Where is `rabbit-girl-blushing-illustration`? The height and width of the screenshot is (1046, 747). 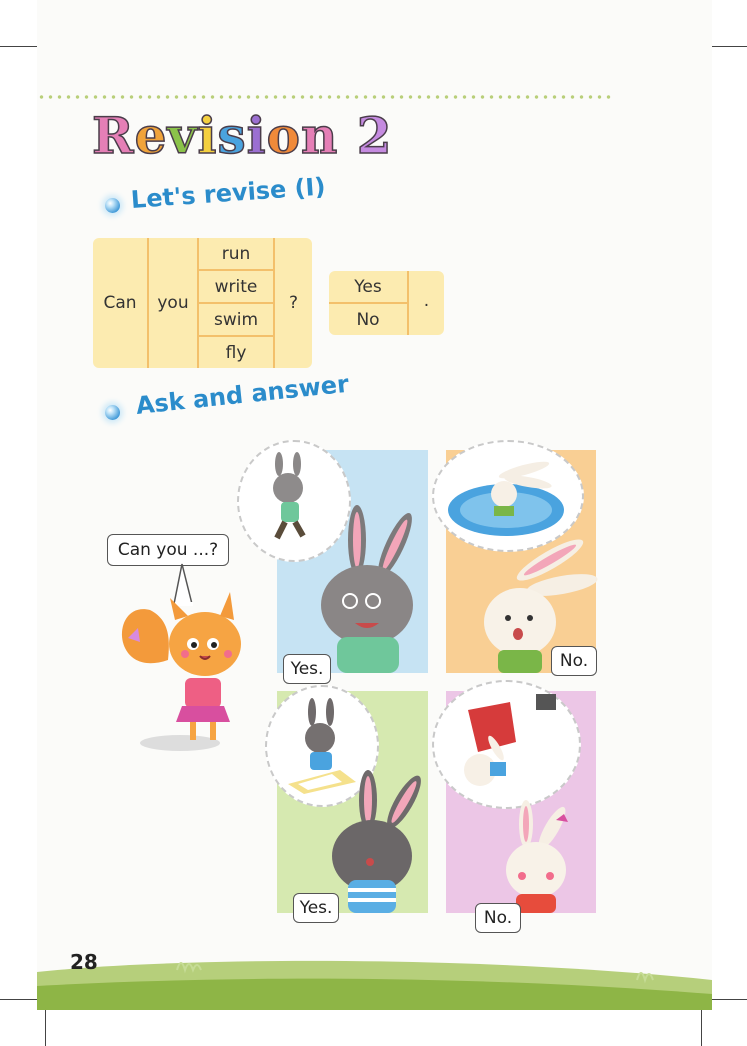
rabbit-girl-blushing-illustration is located at coordinates (537, 856).